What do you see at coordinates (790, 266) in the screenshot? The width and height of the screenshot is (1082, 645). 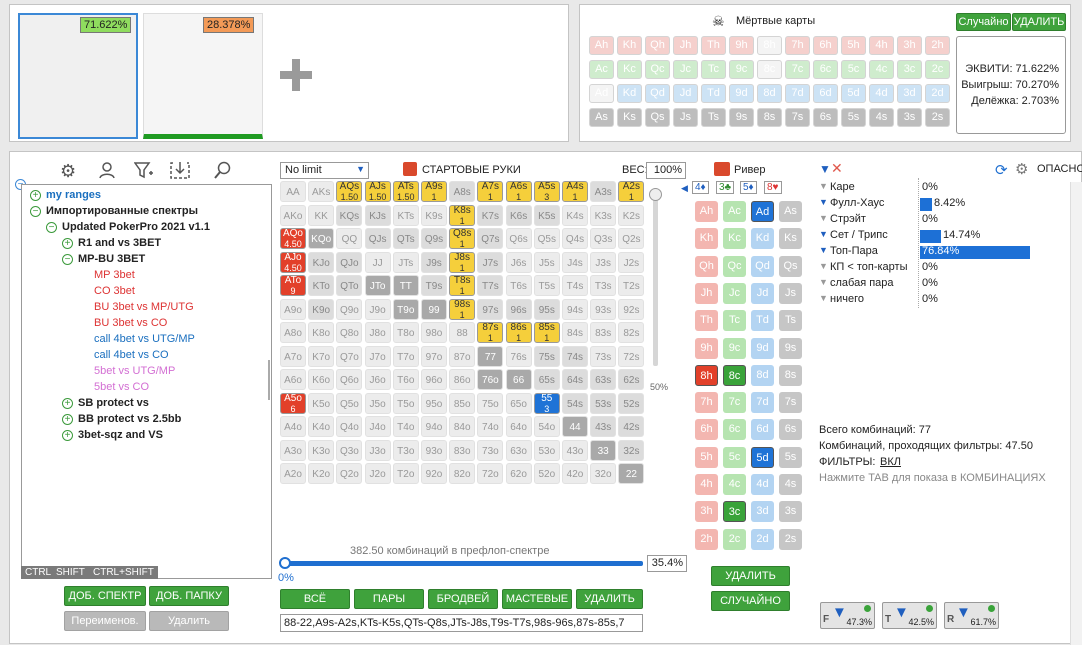 I see `board-card: Qs` at bounding box center [790, 266].